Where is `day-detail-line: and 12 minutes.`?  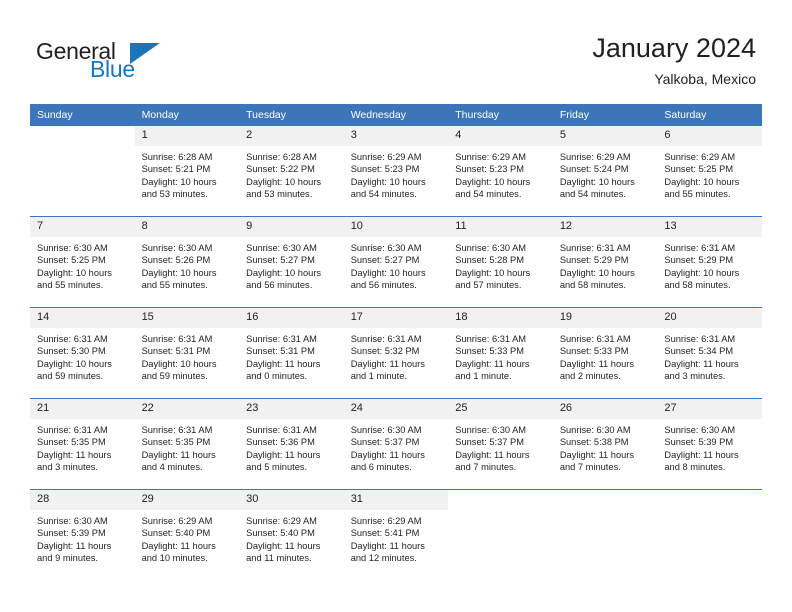
day-detail-line: and 12 minutes. is located at coordinates (383, 558).